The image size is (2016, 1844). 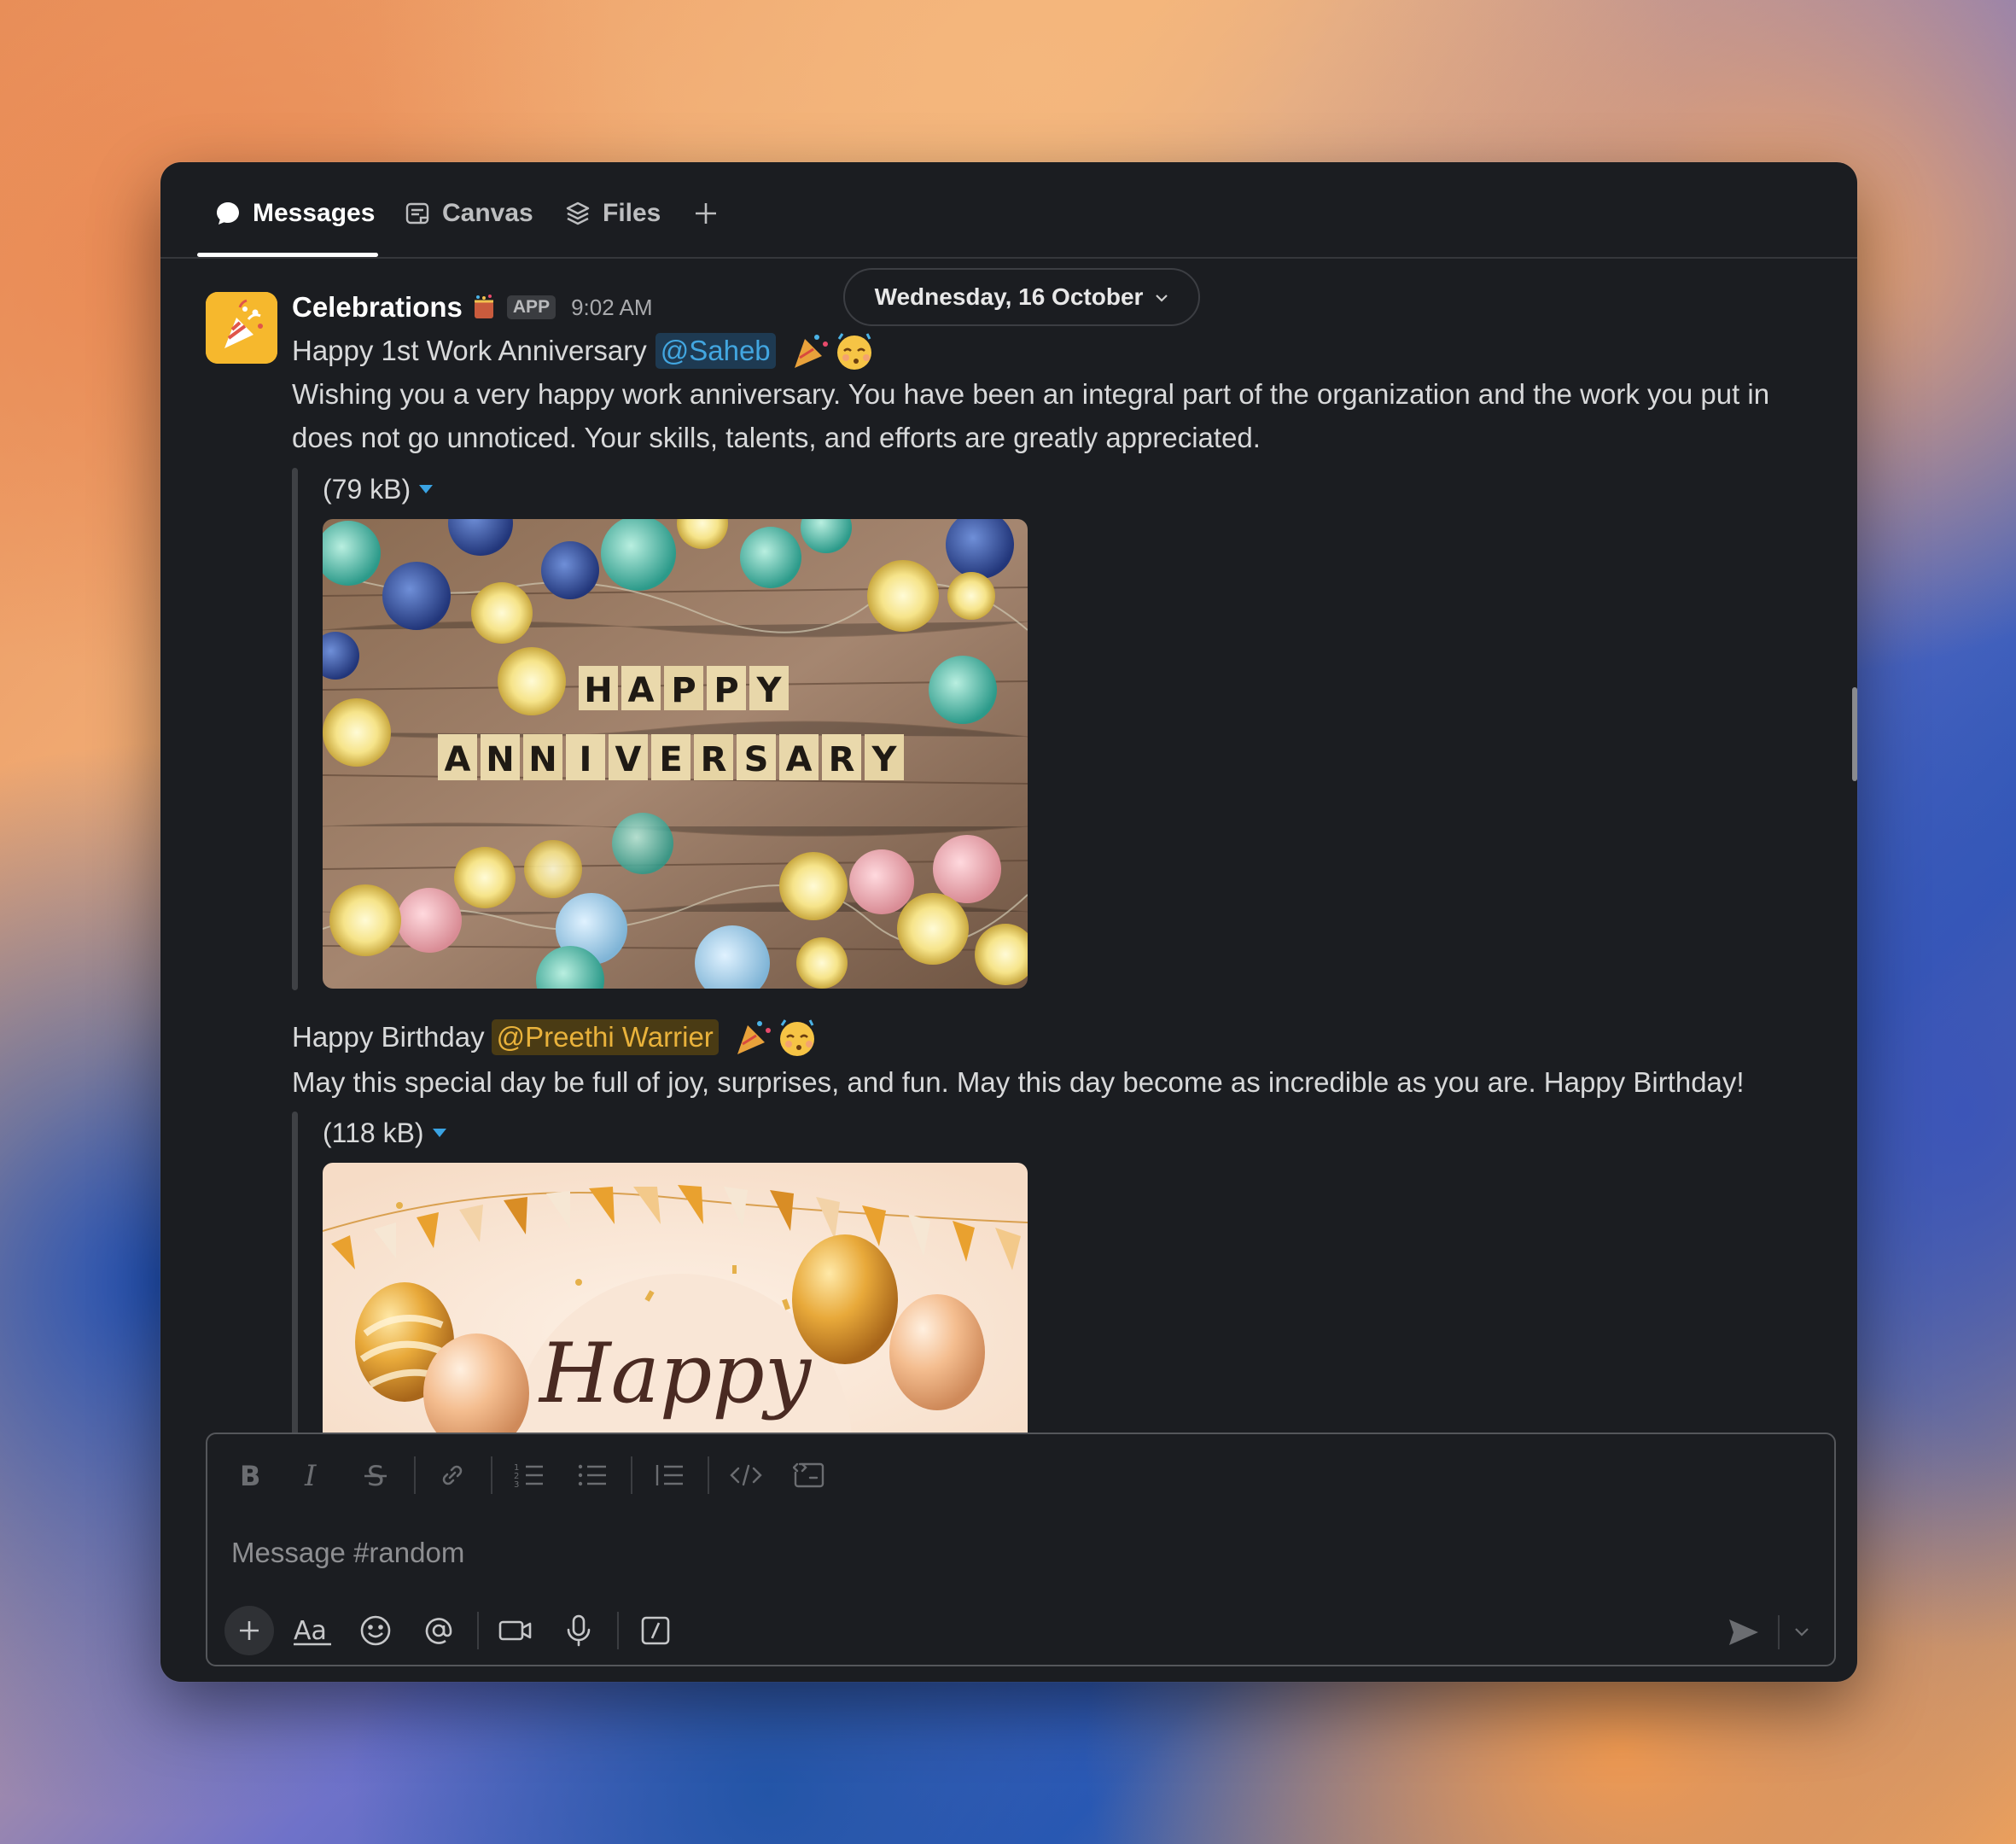 I want to click on message-composer: B I S 123 Message #random Aa, so click(x=1021, y=1550).